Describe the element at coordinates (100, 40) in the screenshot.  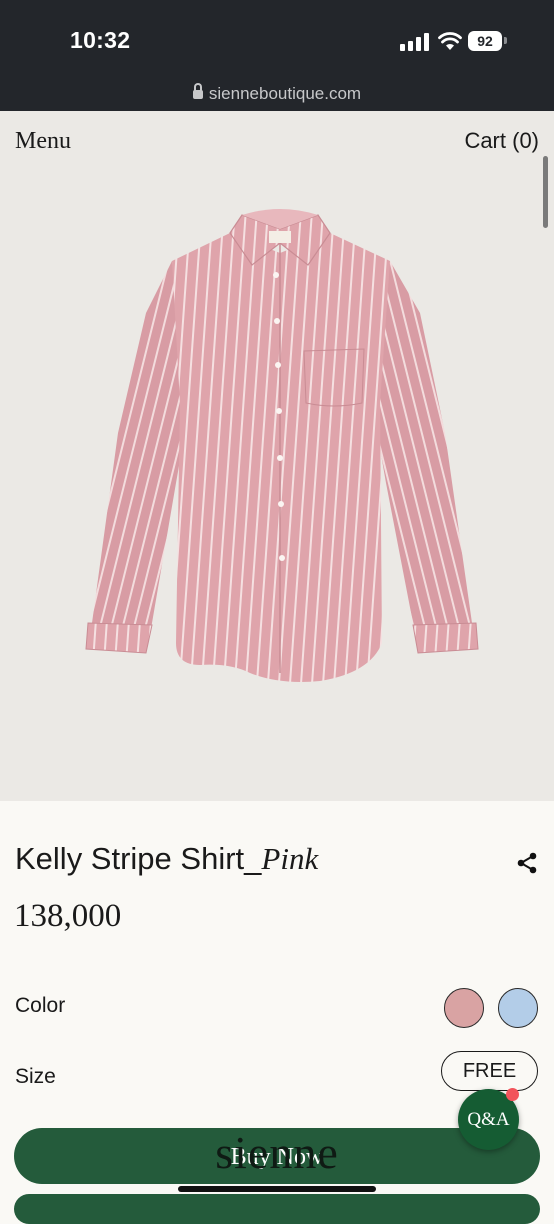
I see `clock: 10:32` at that location.